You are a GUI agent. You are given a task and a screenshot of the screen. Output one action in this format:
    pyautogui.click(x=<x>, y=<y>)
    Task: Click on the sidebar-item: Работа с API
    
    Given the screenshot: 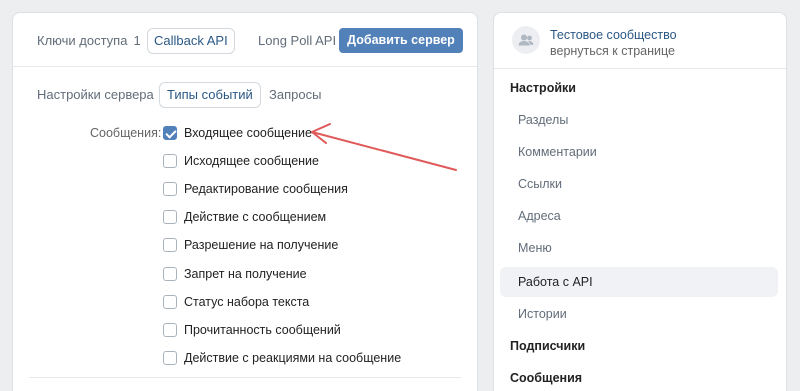 What is the action you would take?
    pyautogui.click(x=639, y=282)
    